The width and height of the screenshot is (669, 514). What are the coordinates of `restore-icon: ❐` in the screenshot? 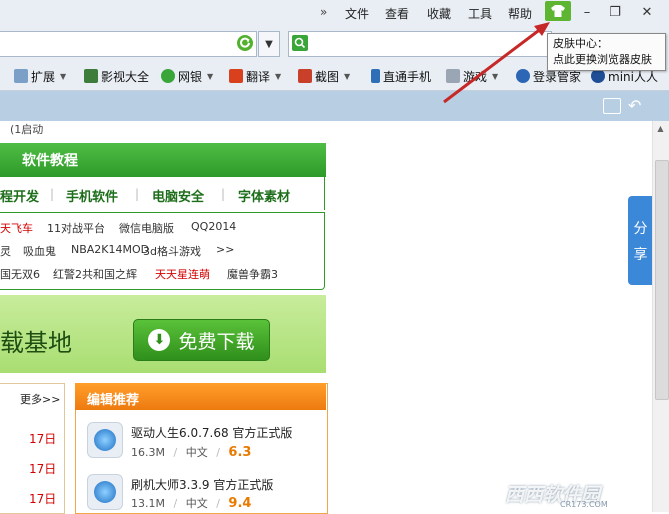 It's located at (615, 12).